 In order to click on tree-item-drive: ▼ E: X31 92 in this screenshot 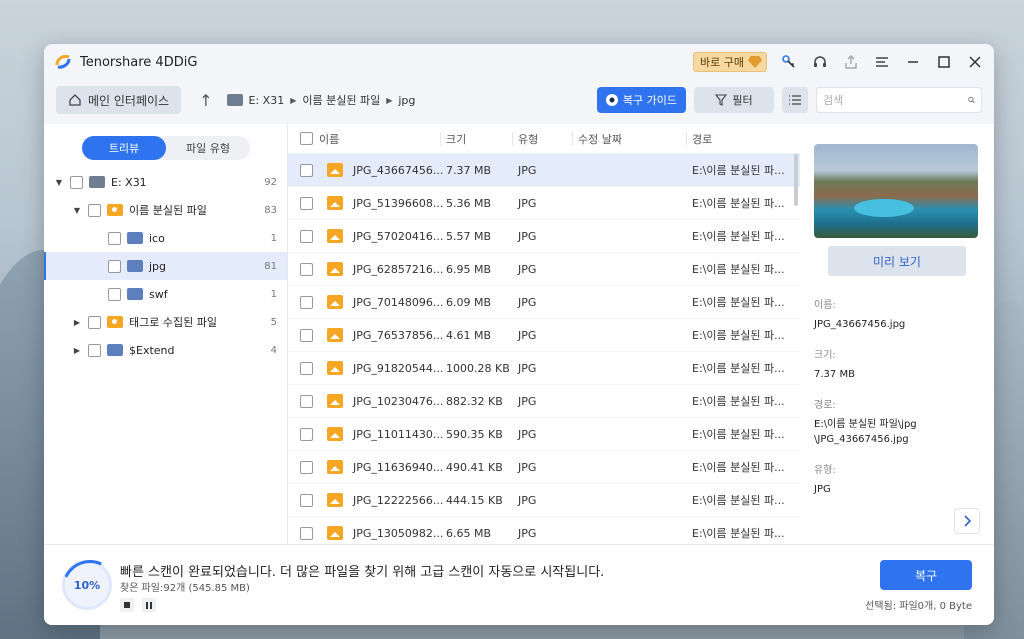, I will do `click(165, 182)`.